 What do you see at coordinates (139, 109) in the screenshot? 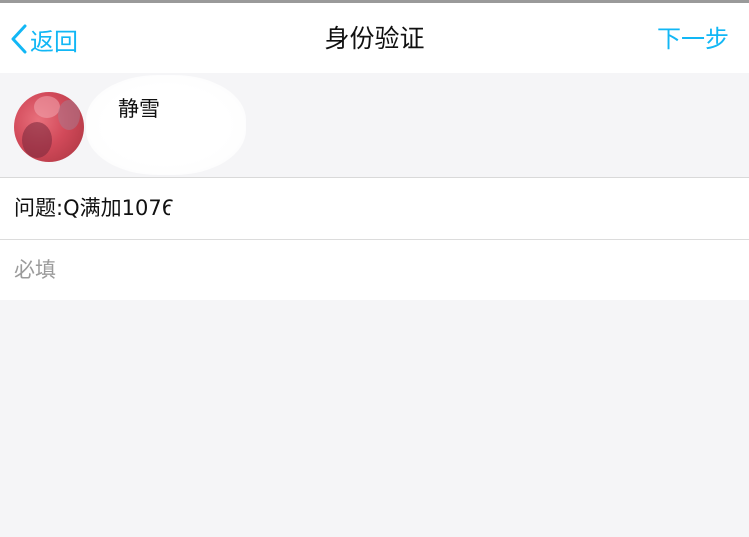
I see `profile-name: 静雪` at bounding box center [139, 109].